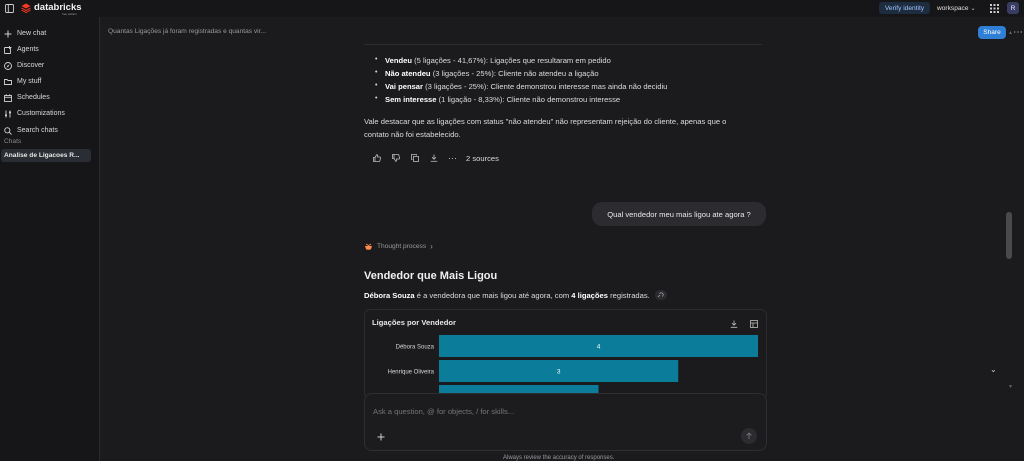 The height and width of the screenshot is (461, 1024). Describe the element at coordinates (414, 158) in the screenshot. I see `copy-icon` at that location.